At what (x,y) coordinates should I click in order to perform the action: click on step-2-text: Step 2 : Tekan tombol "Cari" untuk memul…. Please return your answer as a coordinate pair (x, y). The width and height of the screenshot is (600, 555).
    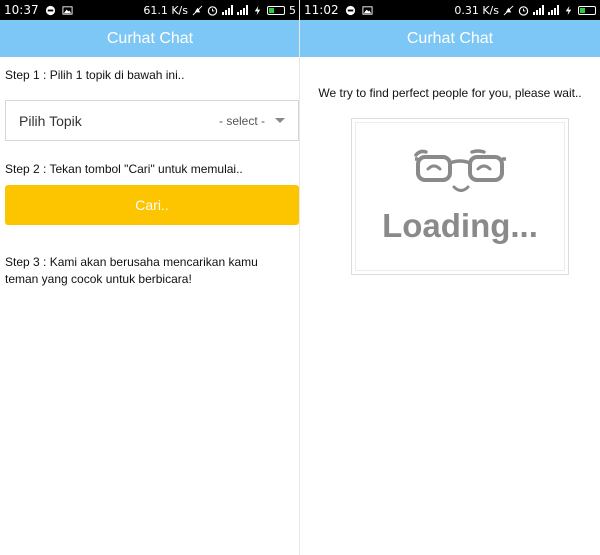
    Looking at the image, I should click on (124, 169).